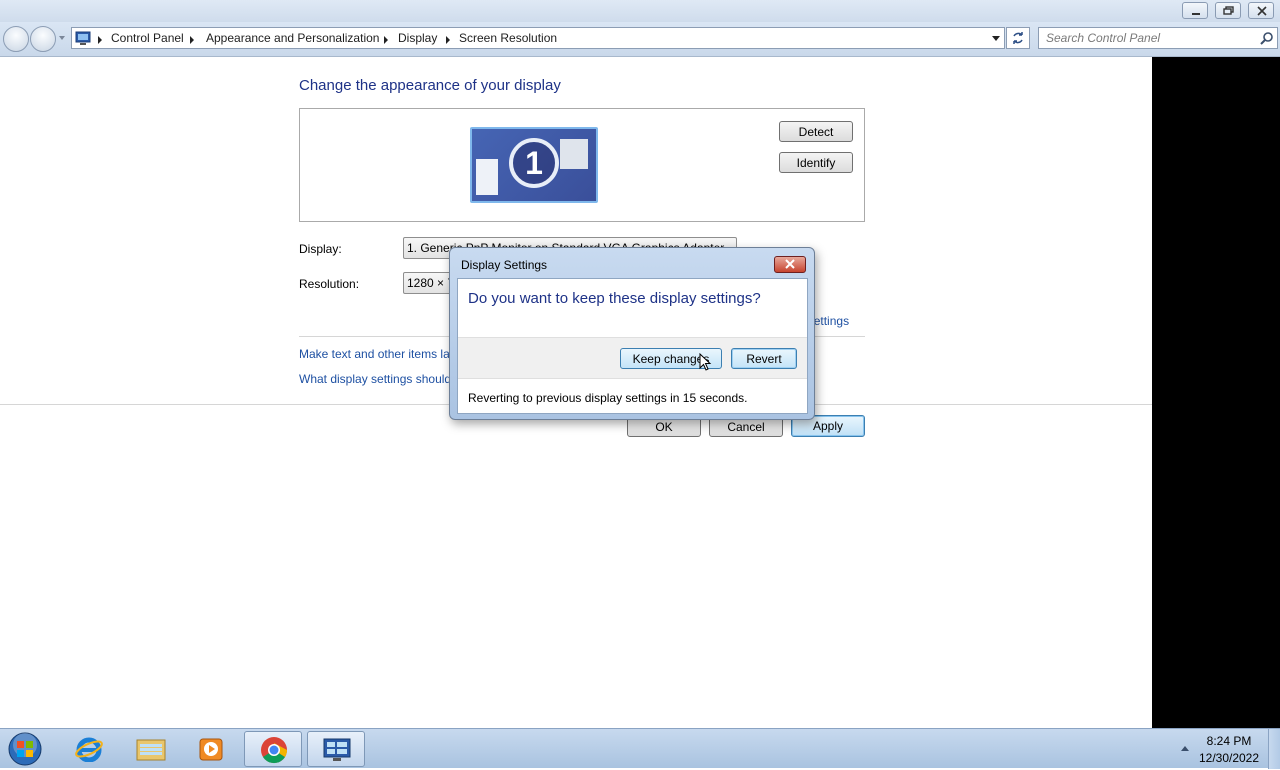  What do you see at coordinates (816, 162) in the screenshot?
I see `identify-button: Identify` at bounding box center [816, 162].